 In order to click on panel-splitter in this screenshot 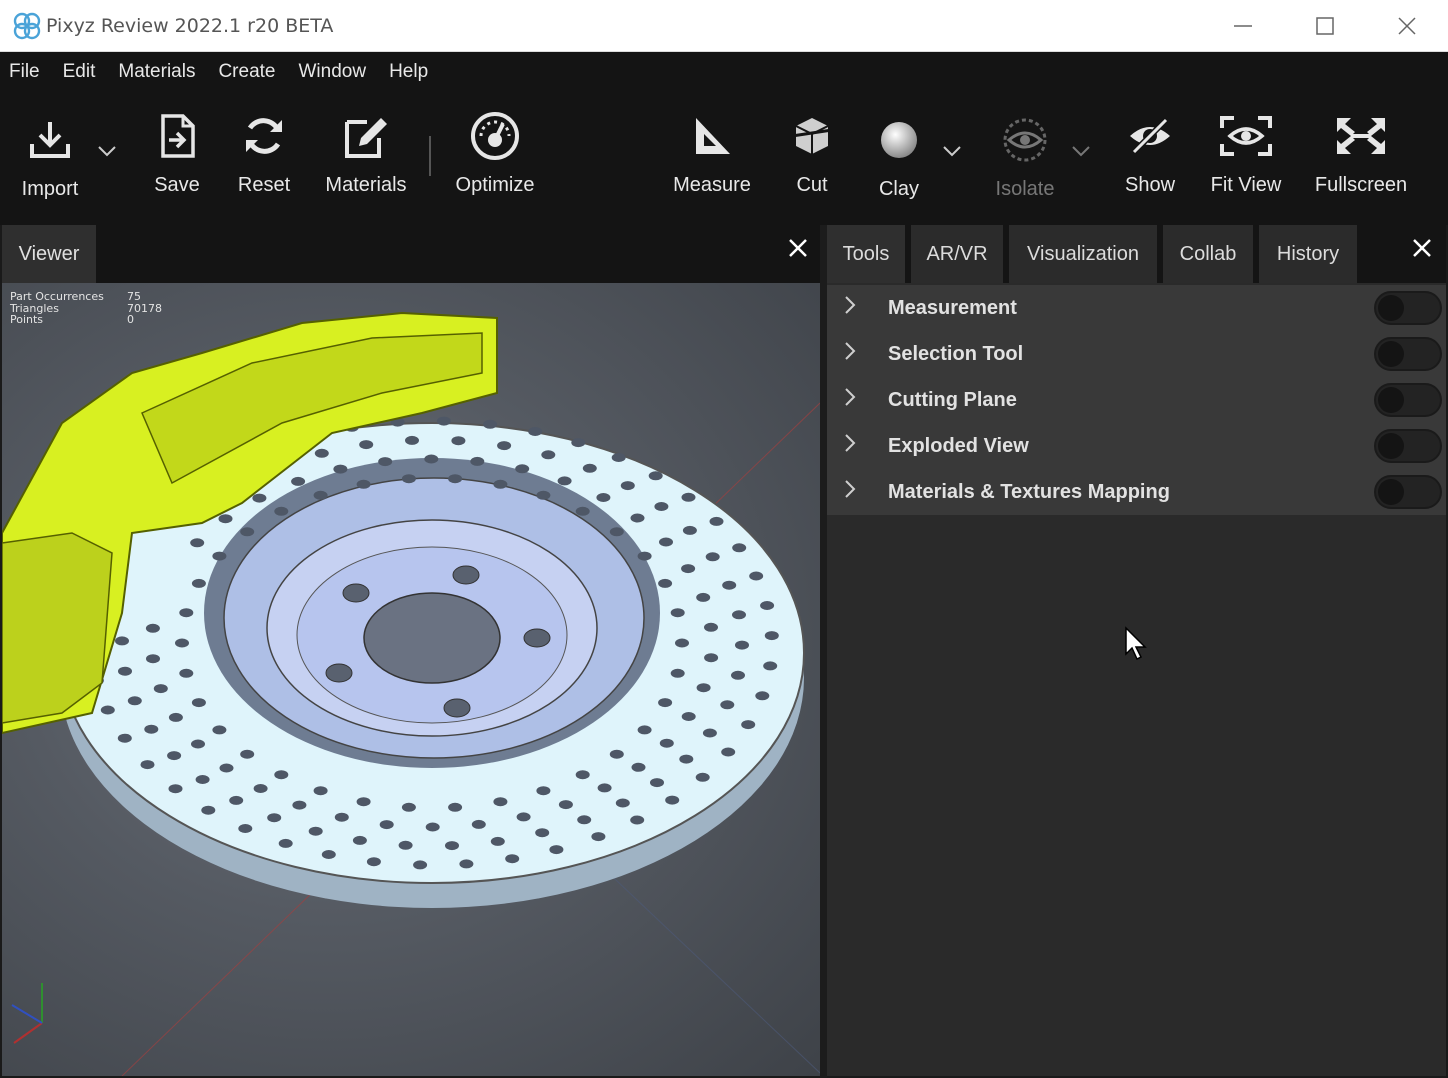, I will do `click(823, 651)`.